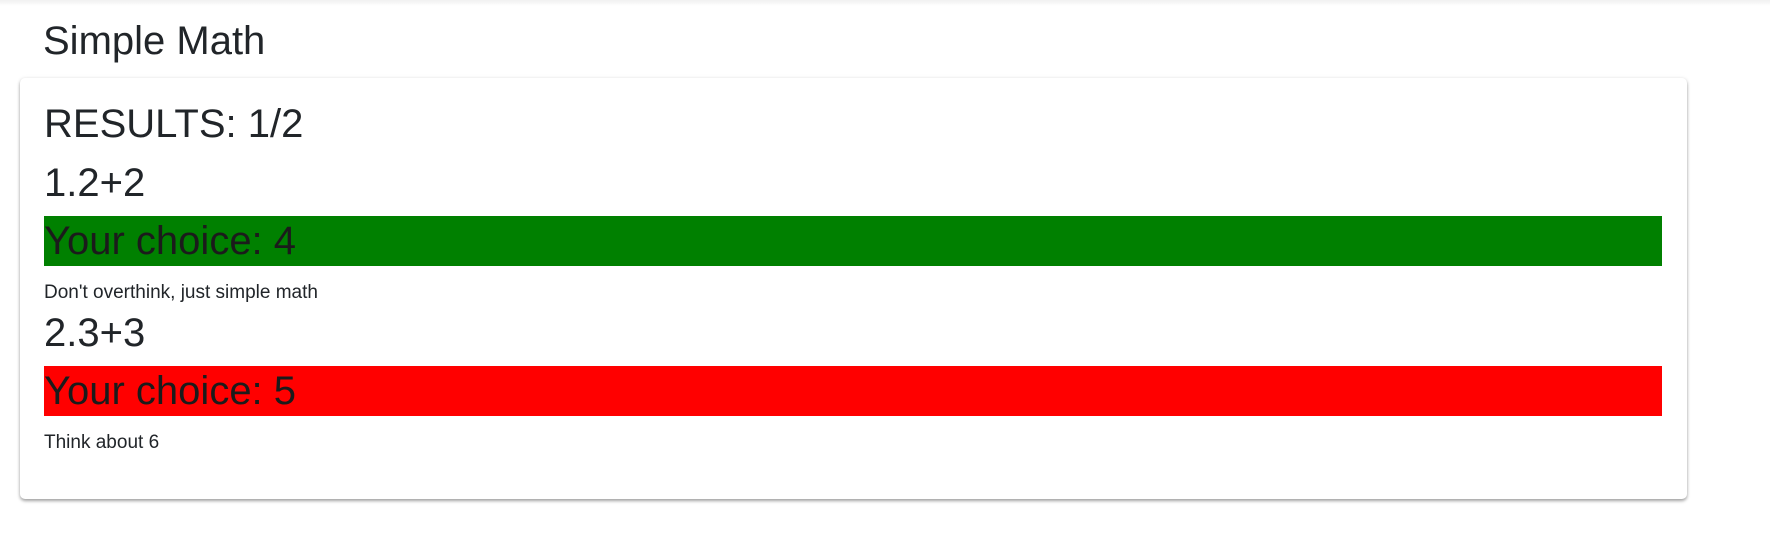 The image size is (1770, 534). I want to click on question-hint: Don't overthink, just simple math, so click(181, 292).